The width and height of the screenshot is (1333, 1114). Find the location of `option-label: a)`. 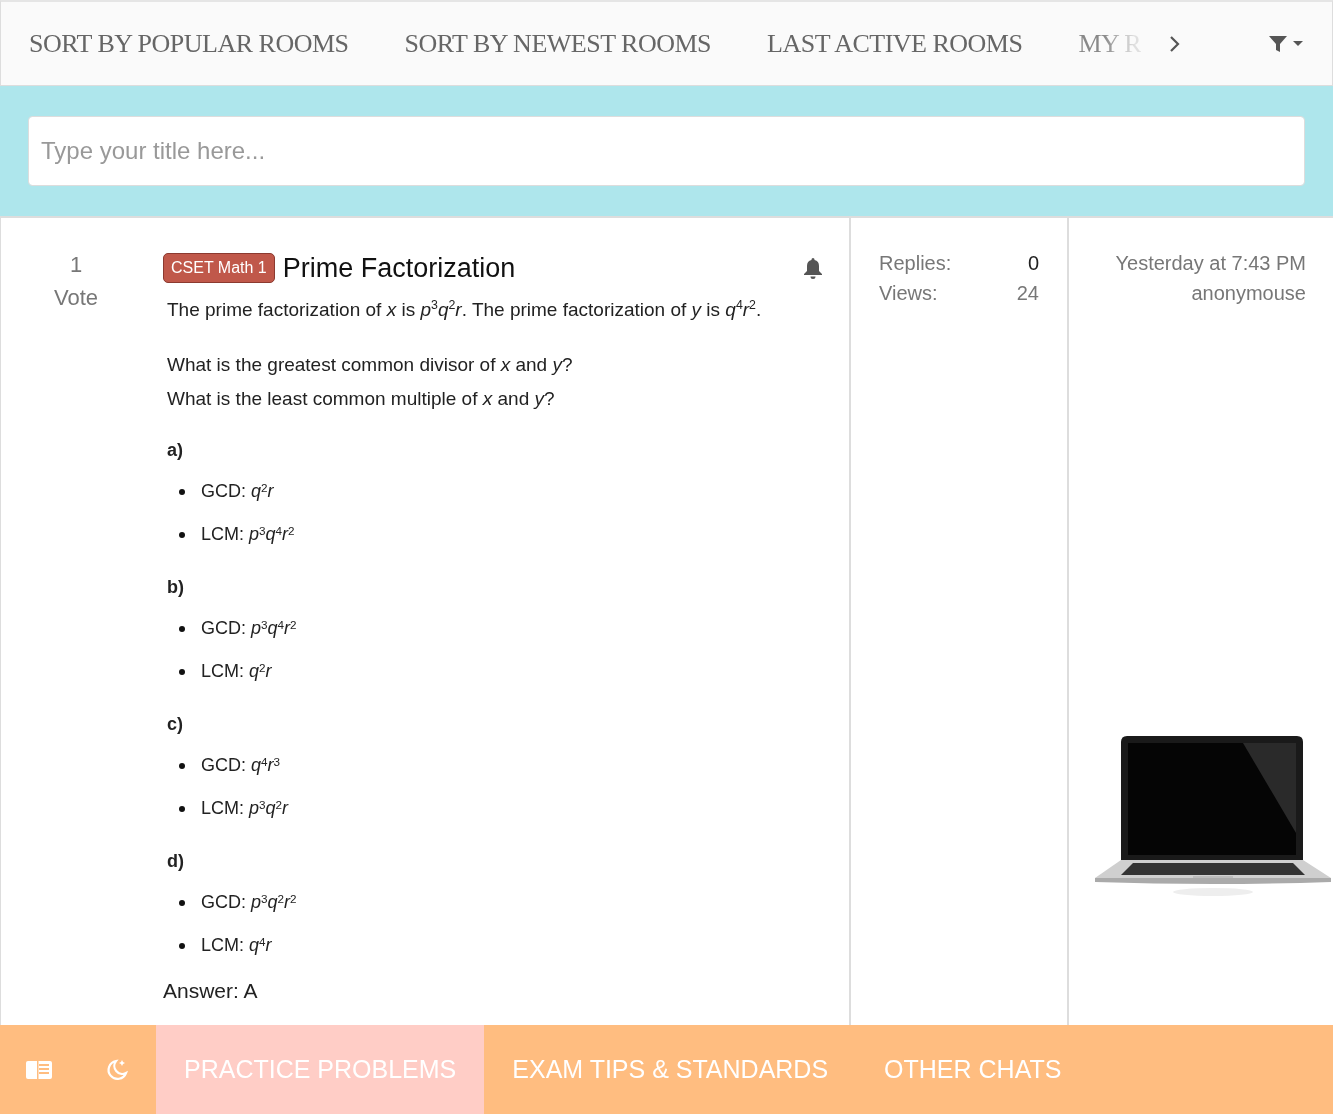

option-label: a) is located at coordinates (175, 451).